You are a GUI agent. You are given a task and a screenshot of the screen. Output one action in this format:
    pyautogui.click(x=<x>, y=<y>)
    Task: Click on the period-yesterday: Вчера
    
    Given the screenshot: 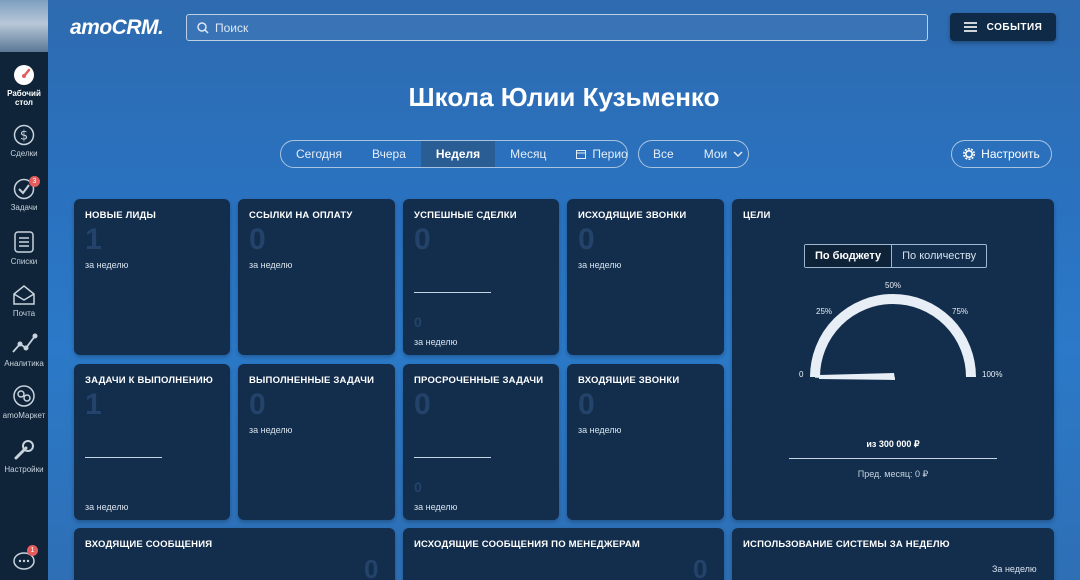 What is the action you would take?
    pyautogui.click(x=389, y=154)
    